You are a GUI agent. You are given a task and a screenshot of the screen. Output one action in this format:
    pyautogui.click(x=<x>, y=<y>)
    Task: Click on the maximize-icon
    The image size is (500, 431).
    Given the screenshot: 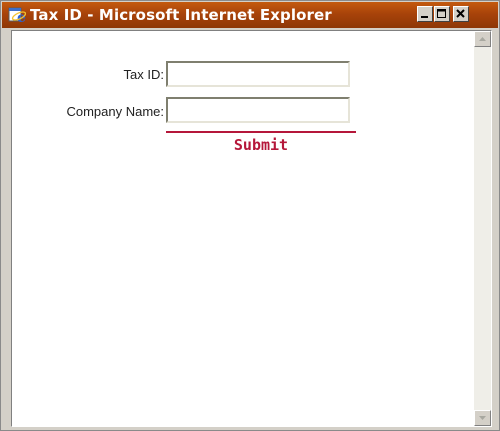 What is the action you would take?
    pyautogui.click(x=441, y=13)
    